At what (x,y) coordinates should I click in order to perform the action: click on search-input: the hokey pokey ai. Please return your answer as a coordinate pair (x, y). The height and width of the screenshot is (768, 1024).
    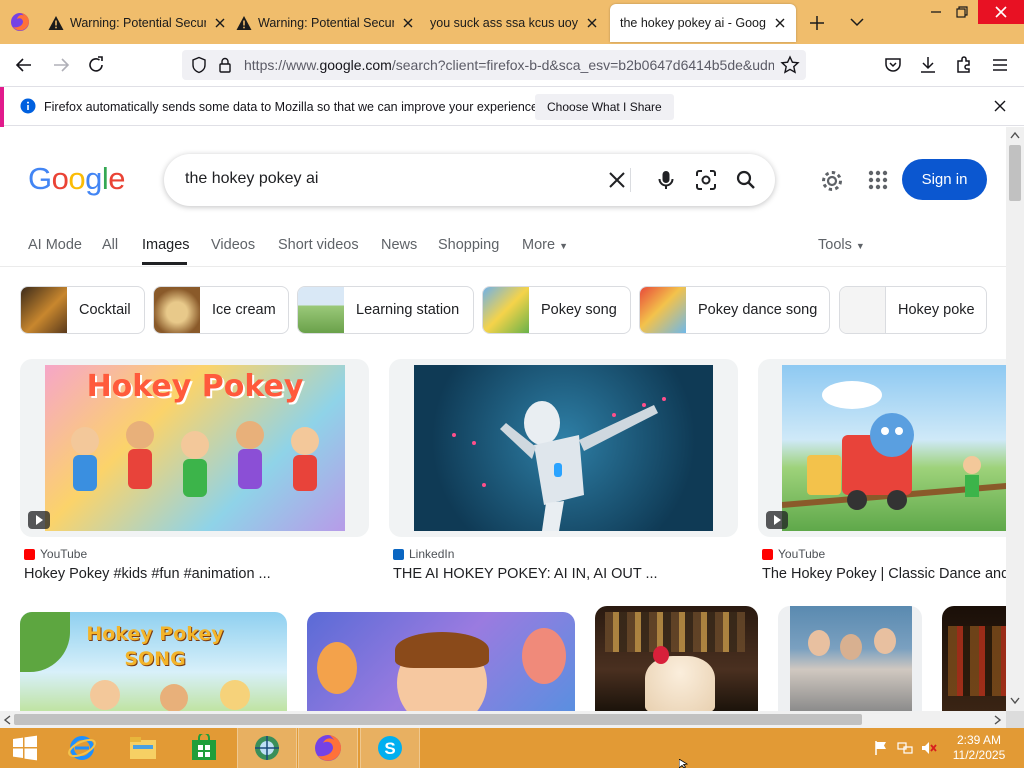
    Looking at the image, I should click on (251, 179).